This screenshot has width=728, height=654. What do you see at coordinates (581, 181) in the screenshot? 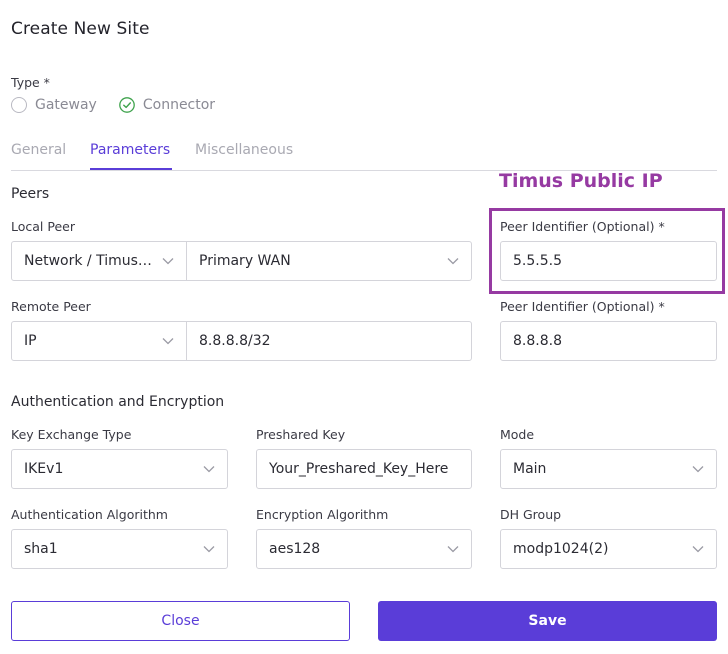
I see `annotation-text: Timus Public IP` at bounding box center [581, 181].